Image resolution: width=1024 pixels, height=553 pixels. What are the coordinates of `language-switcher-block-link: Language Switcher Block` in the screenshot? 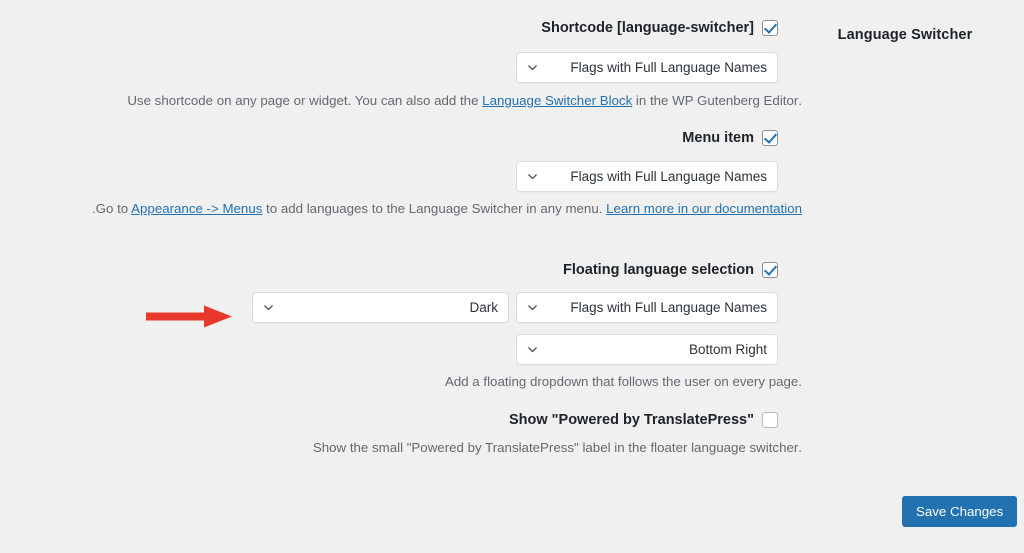 It's located at (557, 100).